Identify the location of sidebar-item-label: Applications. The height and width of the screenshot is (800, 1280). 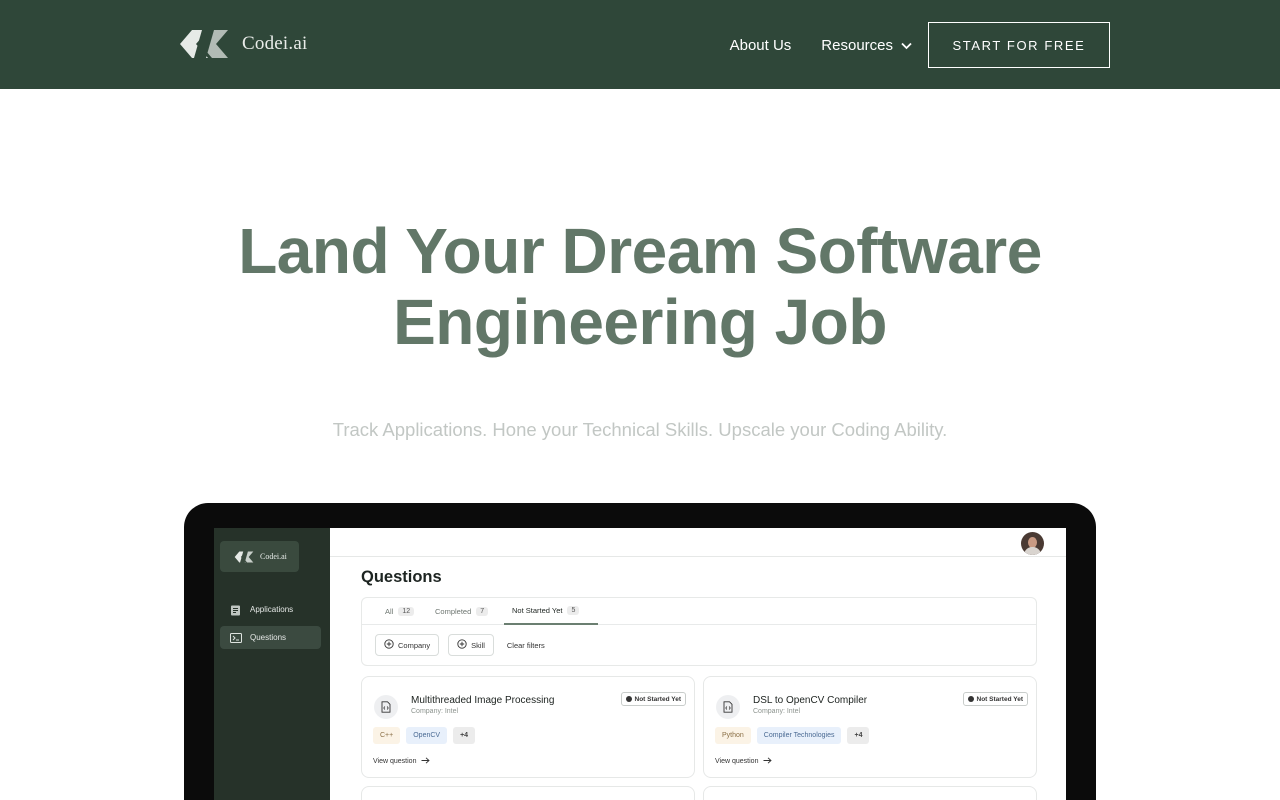
(272, 609).